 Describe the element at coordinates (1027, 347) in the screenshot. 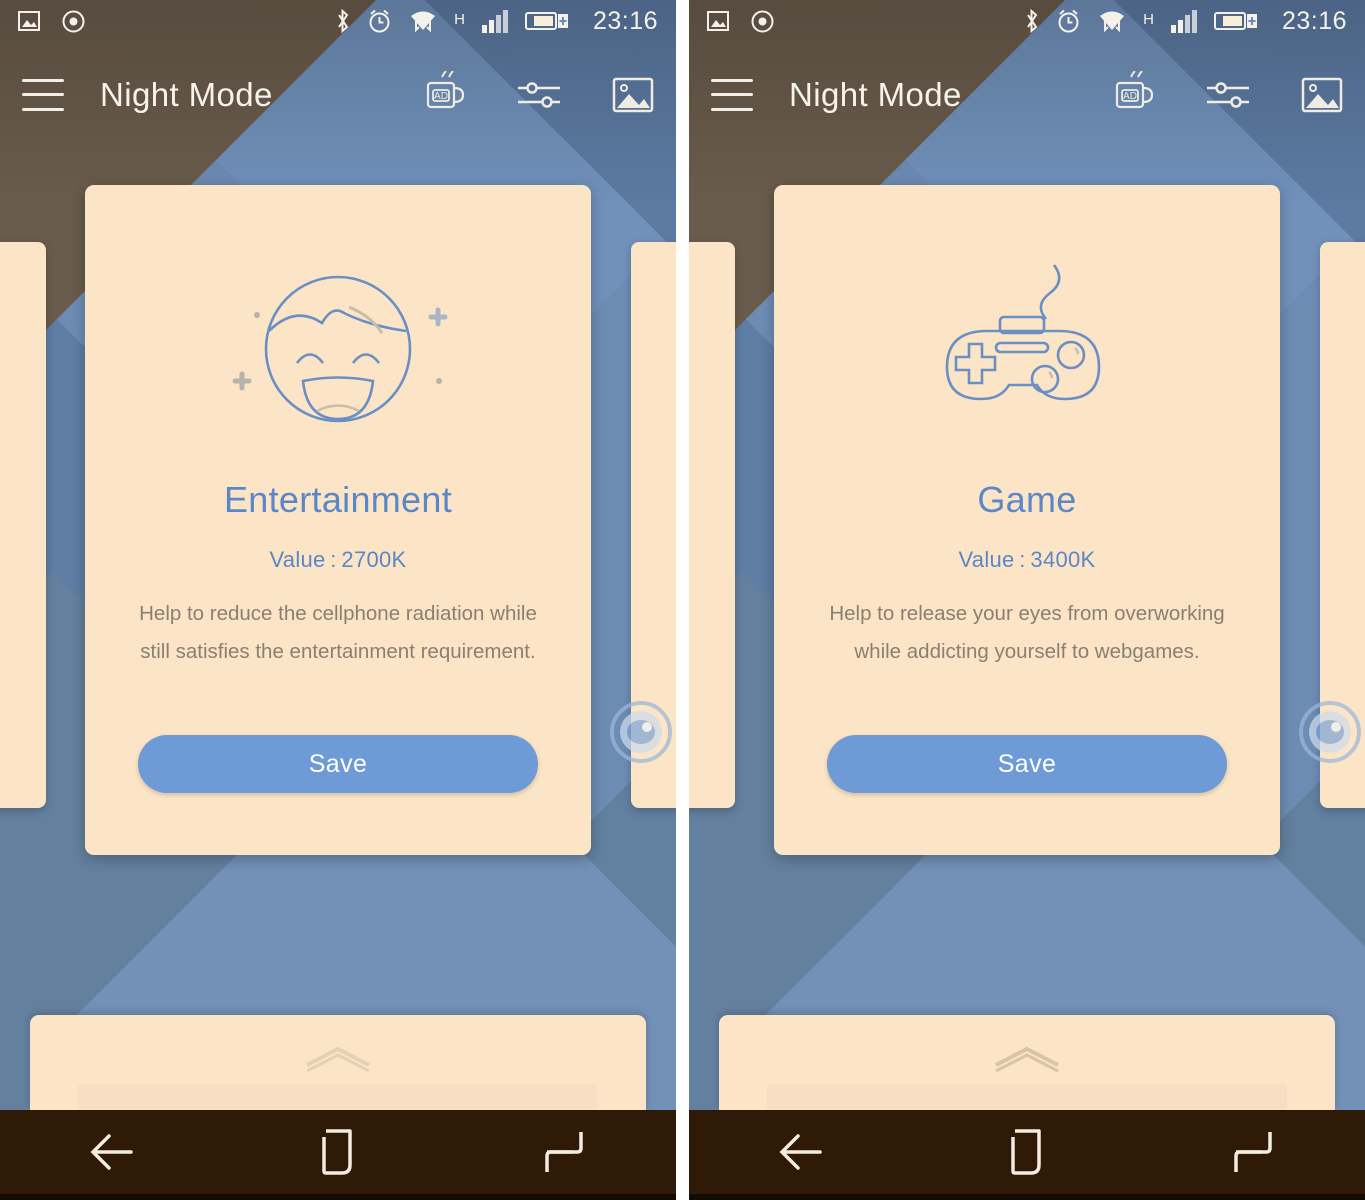

I see `gamepad-icon` at that location.